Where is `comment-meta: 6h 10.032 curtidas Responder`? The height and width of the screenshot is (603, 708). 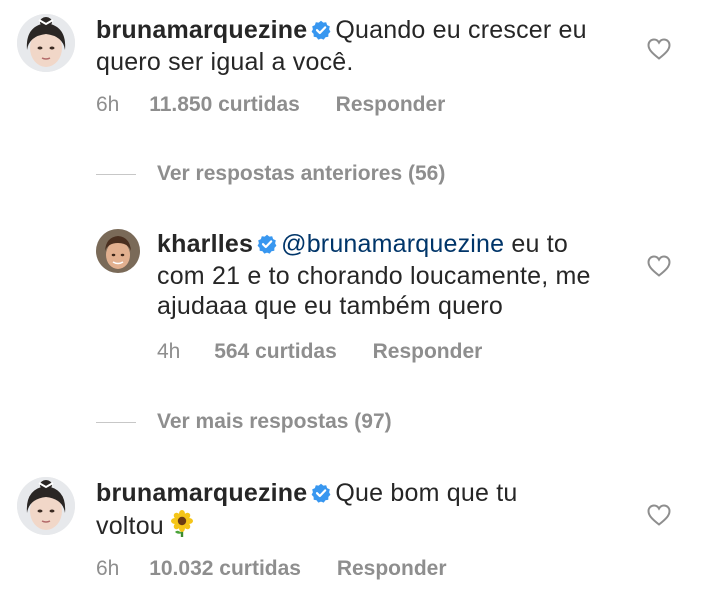 comment-meta: 6h 10.032 curtidas Responder is located at coordinates (271, 569).